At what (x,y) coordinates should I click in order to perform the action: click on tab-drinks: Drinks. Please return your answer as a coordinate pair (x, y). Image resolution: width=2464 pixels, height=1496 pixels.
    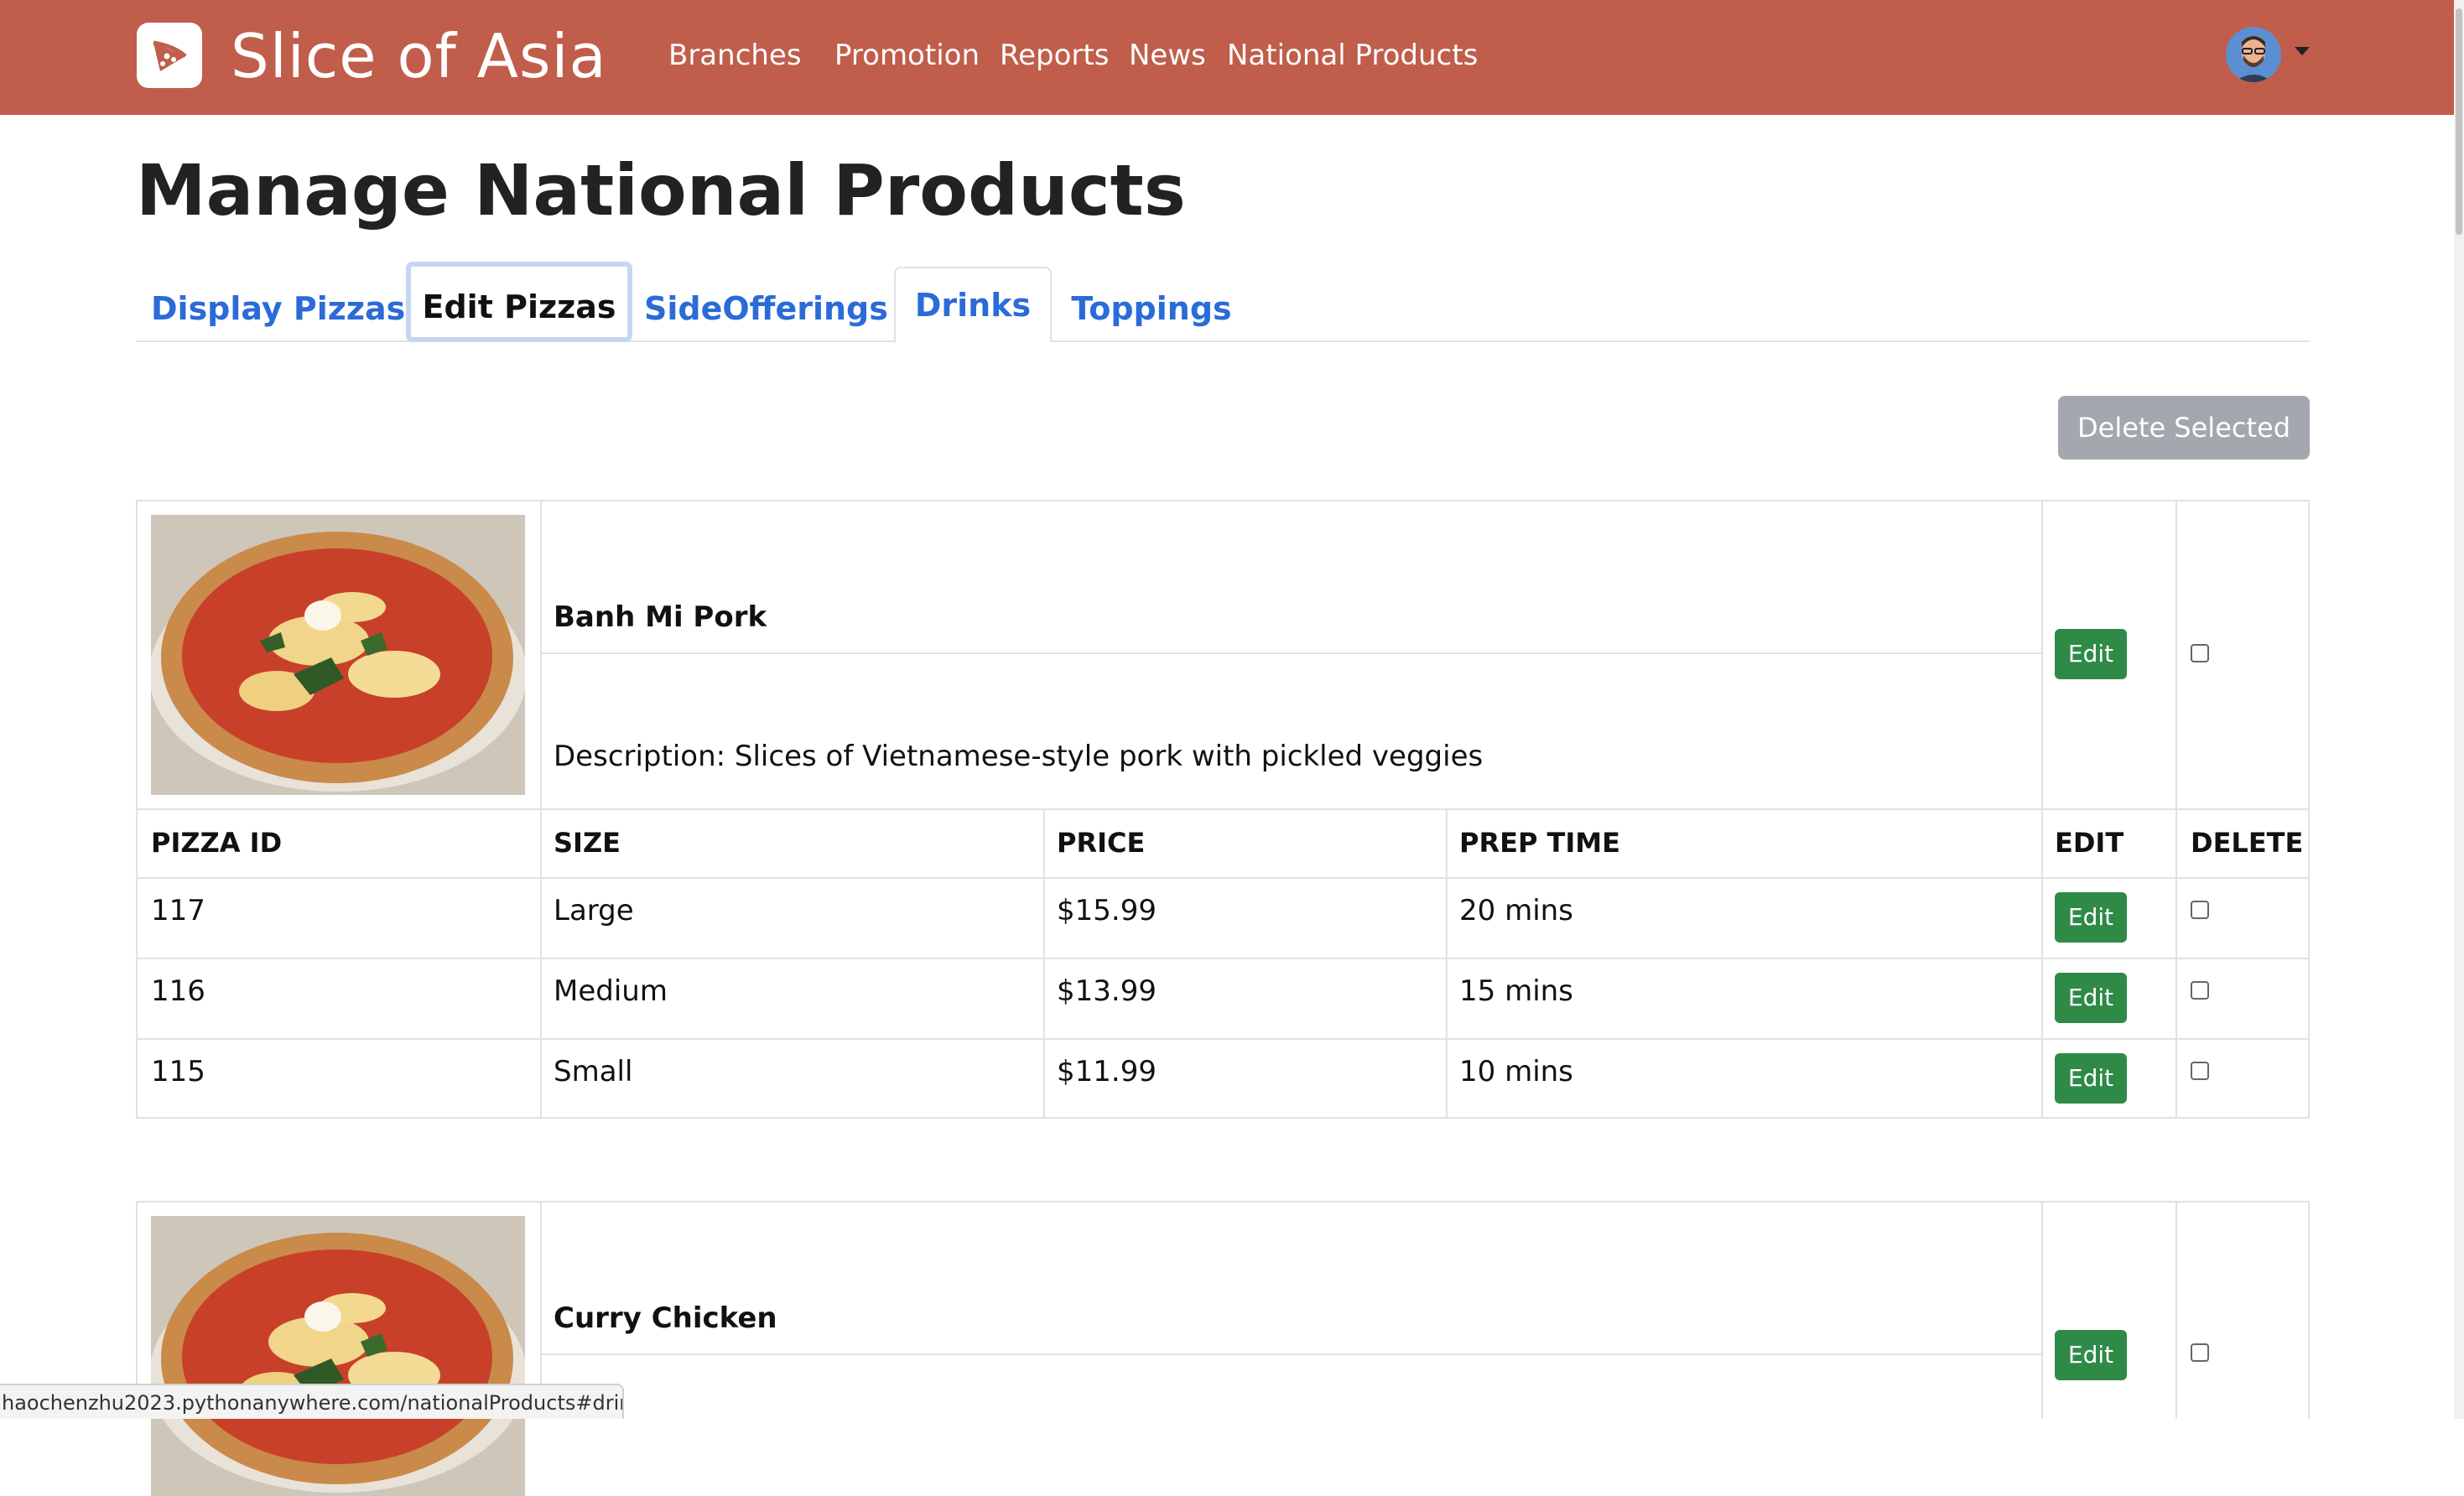
    Looking at the image, I should click on (973, 304).